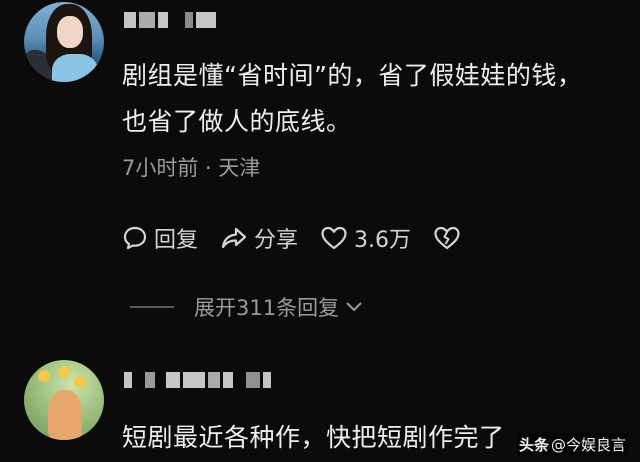 The width and height of the screenshot is (640, 462). I want to click on like-button: 3.6万, so click(365, 238).